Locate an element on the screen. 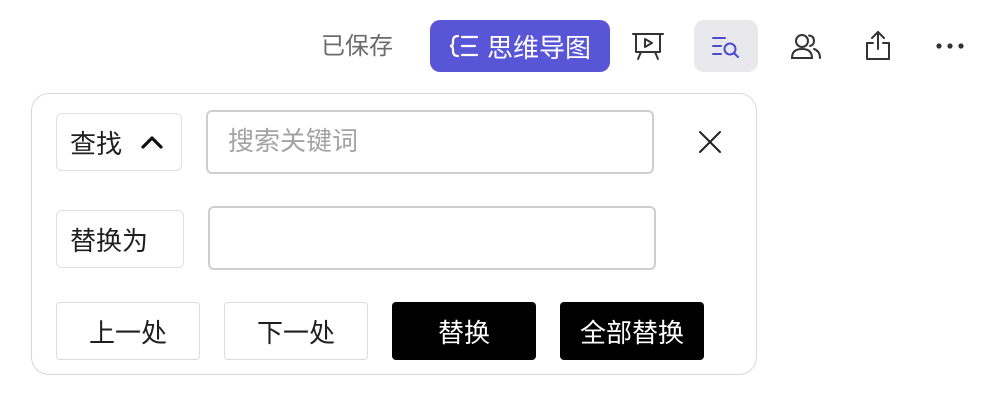  mindmap-icon is located at coordinates (464, 46).